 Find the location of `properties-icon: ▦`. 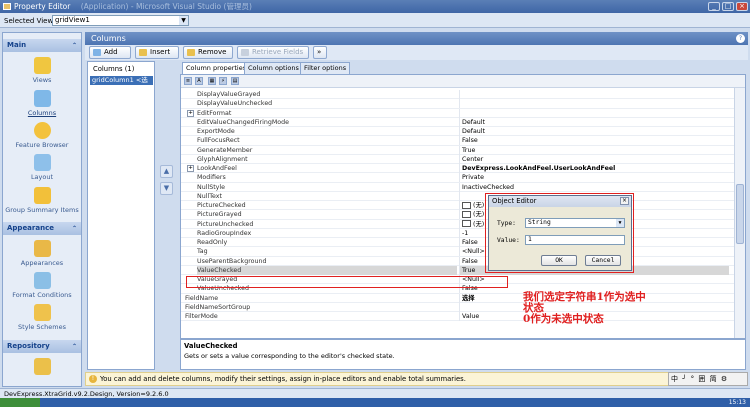

properties-icon: ▦ is located at coordinates (212, 81).